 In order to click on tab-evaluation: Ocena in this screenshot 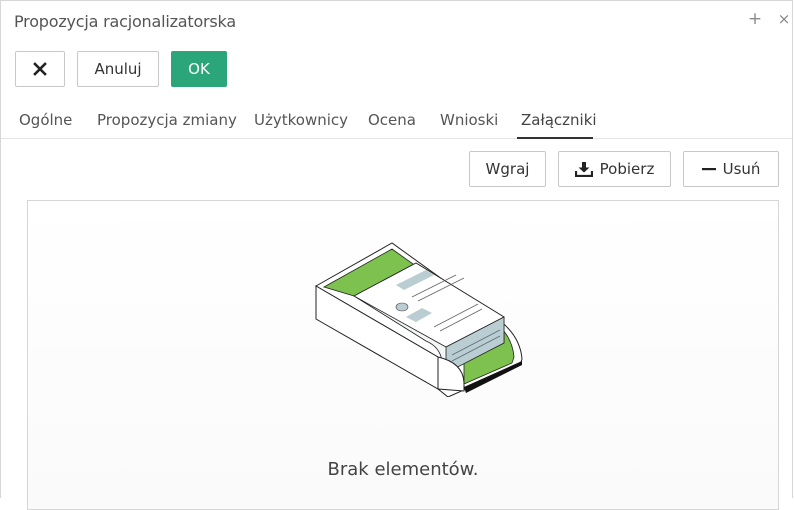, I will do `click(392, 120)`.